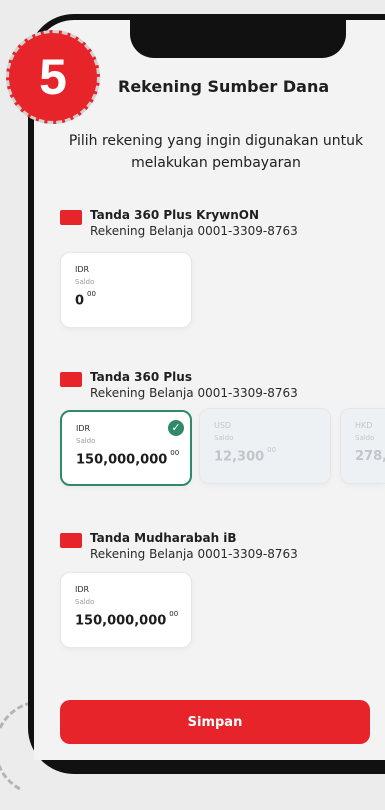  I want to click on balance-card-selected: ✓ IDR Saldo 150,000,000 00, so click(126, 448).